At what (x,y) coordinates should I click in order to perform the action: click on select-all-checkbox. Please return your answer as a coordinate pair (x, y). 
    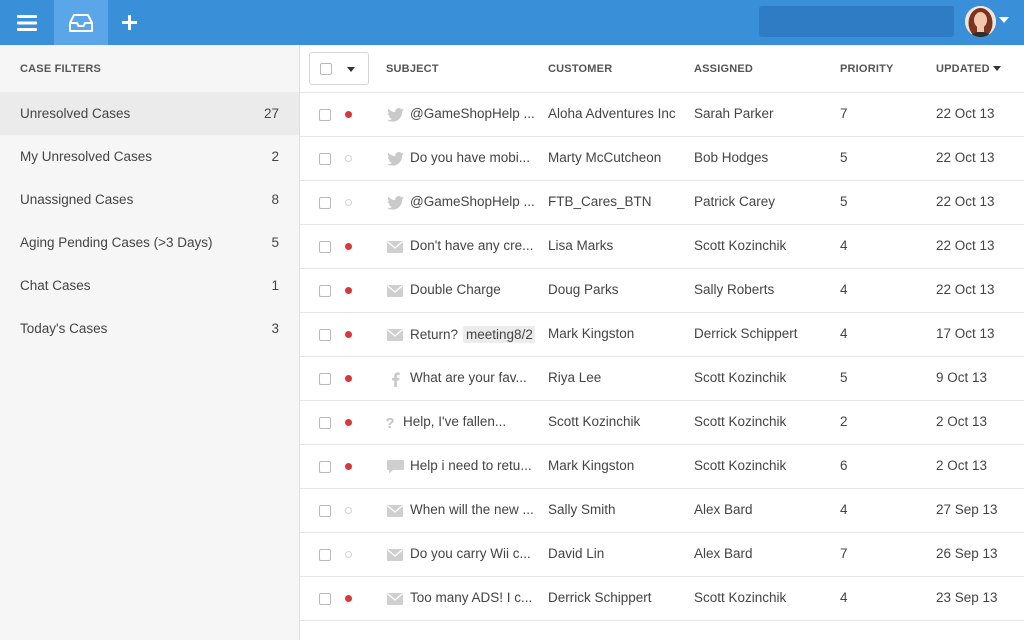
    Looking at the image, I should click on (326, 69).